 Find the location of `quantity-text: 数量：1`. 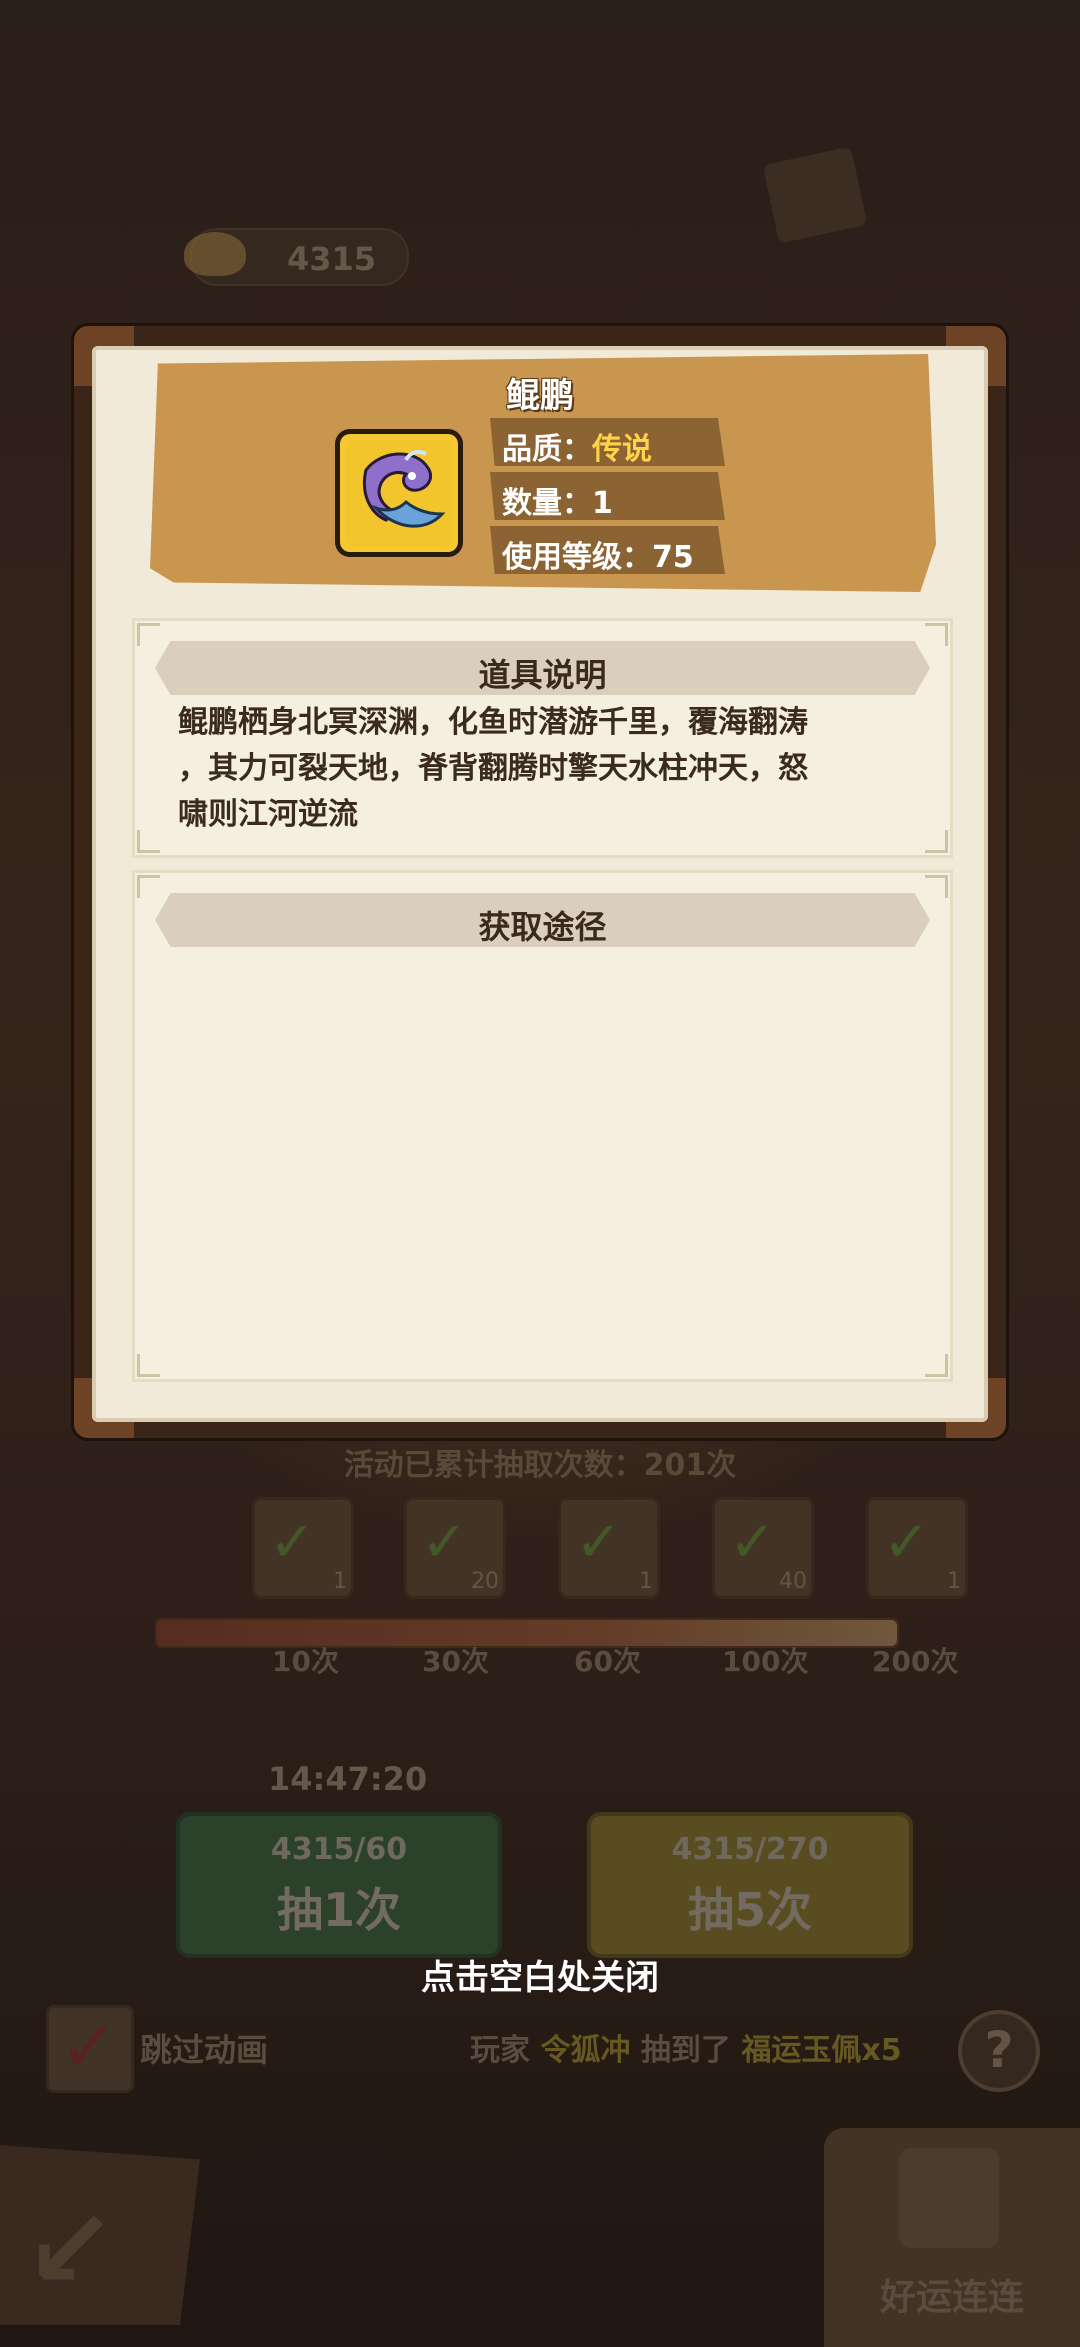

quantity-text: 数量：1 is located at coordinates (557, 503).